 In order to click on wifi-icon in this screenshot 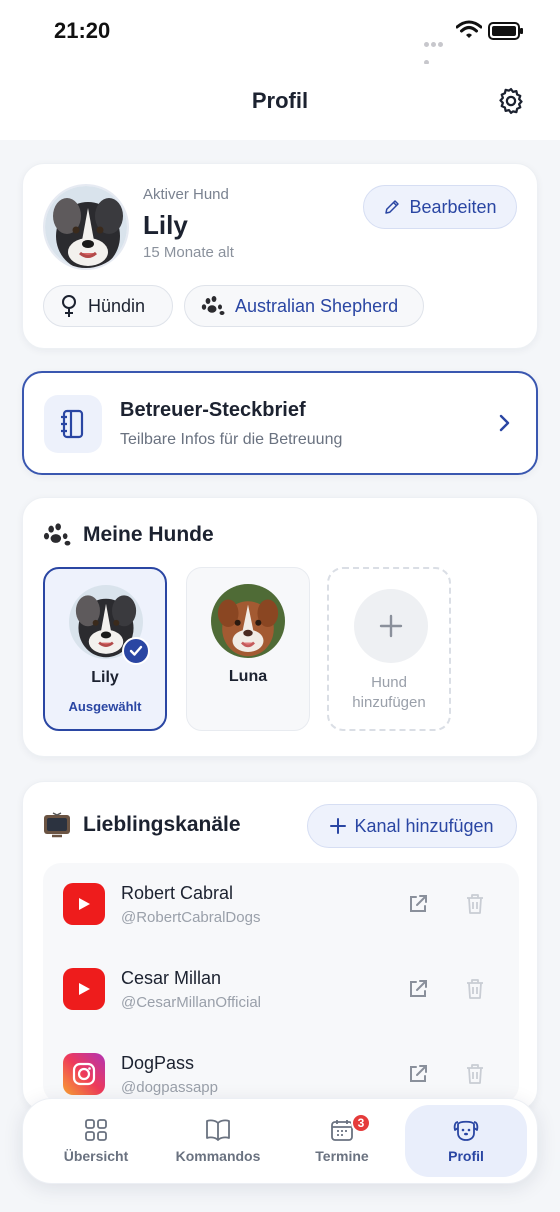, I will do `click(469, 29)`.